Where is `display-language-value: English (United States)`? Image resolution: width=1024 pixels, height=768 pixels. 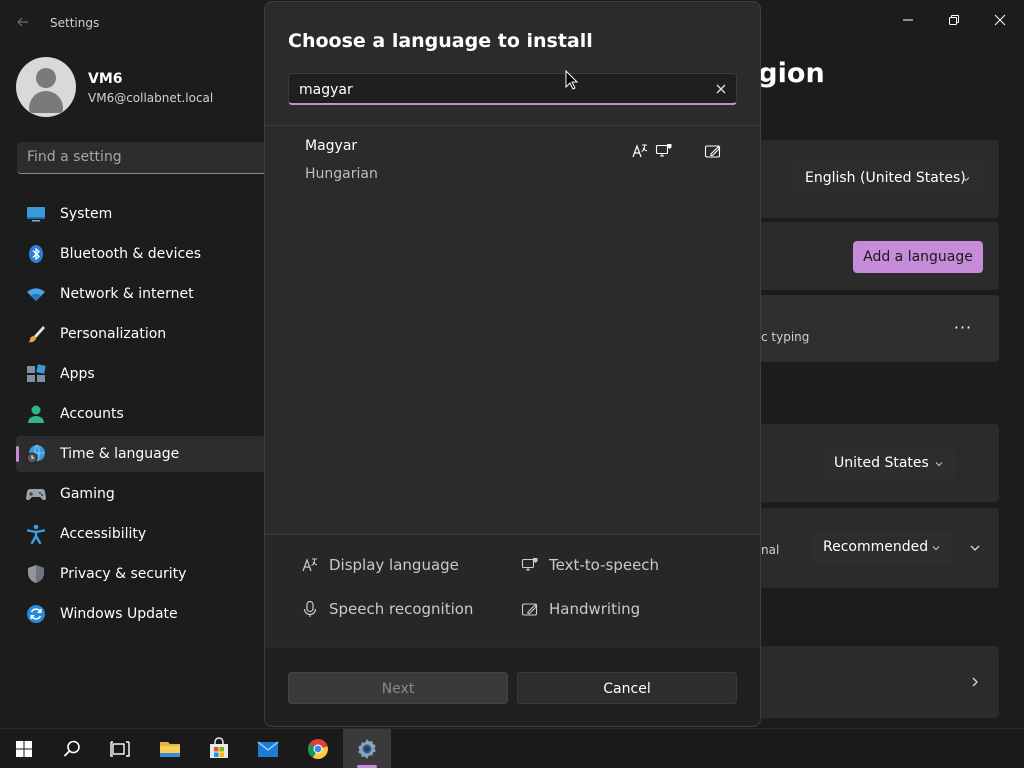 display-language-value: English (United States) is located at coordinates (885, 178).